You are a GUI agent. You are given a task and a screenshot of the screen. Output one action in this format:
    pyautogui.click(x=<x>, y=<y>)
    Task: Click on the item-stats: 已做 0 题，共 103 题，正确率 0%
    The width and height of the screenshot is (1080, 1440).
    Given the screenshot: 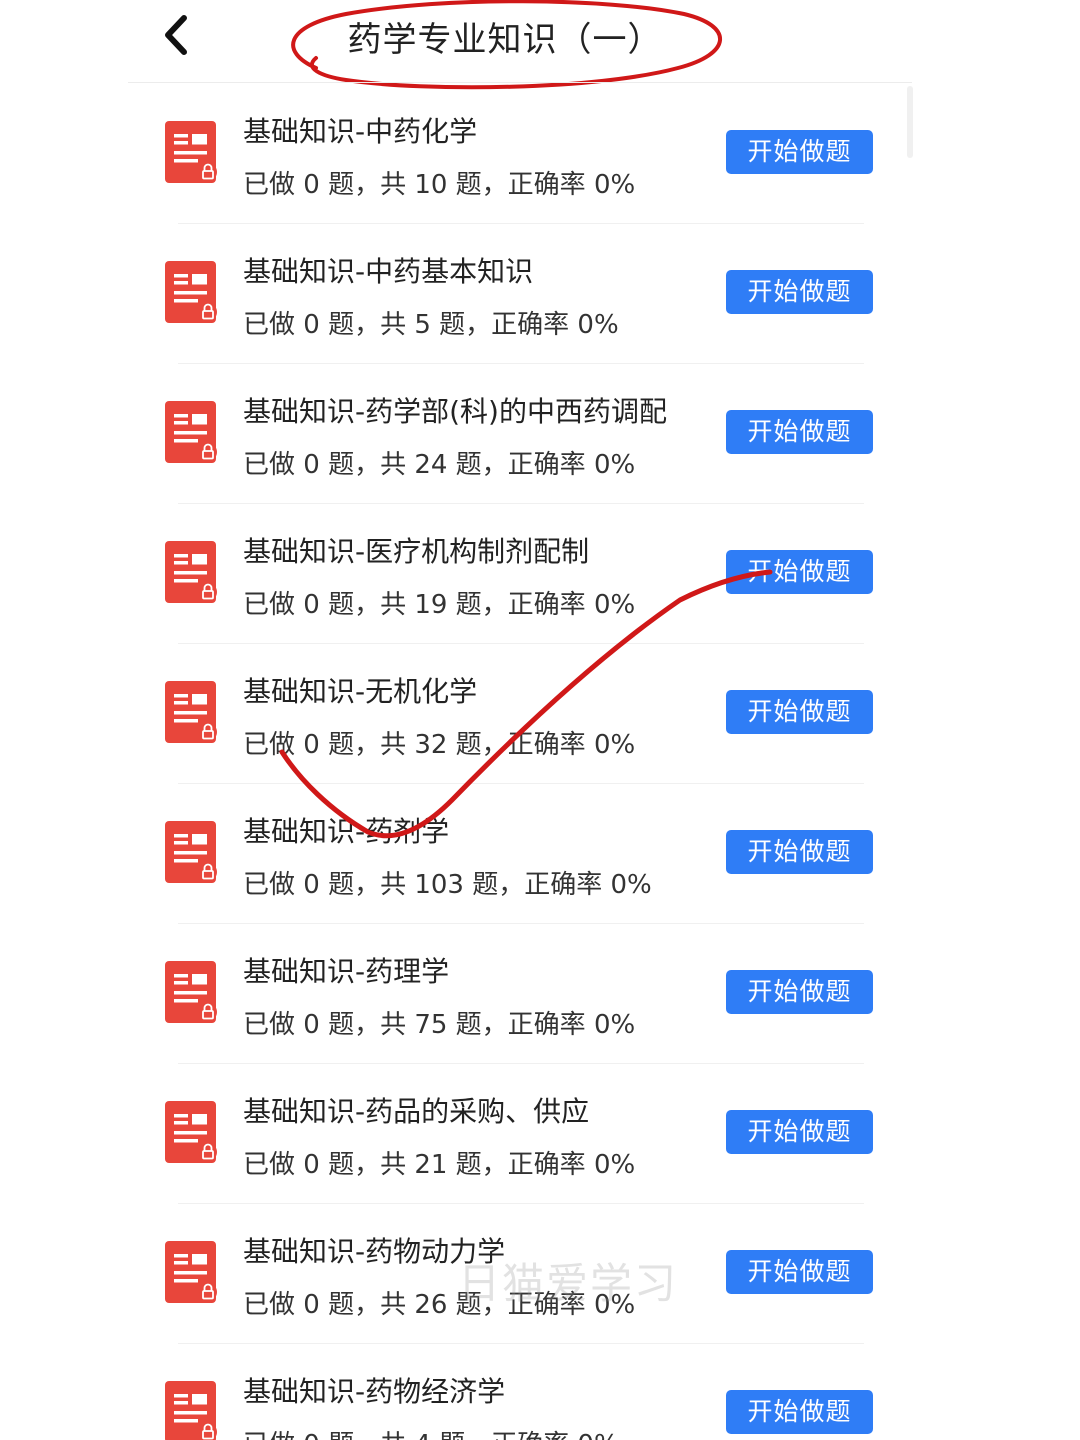 What is the action you would take?
    pyautogui.click(x=447, y=885)
    